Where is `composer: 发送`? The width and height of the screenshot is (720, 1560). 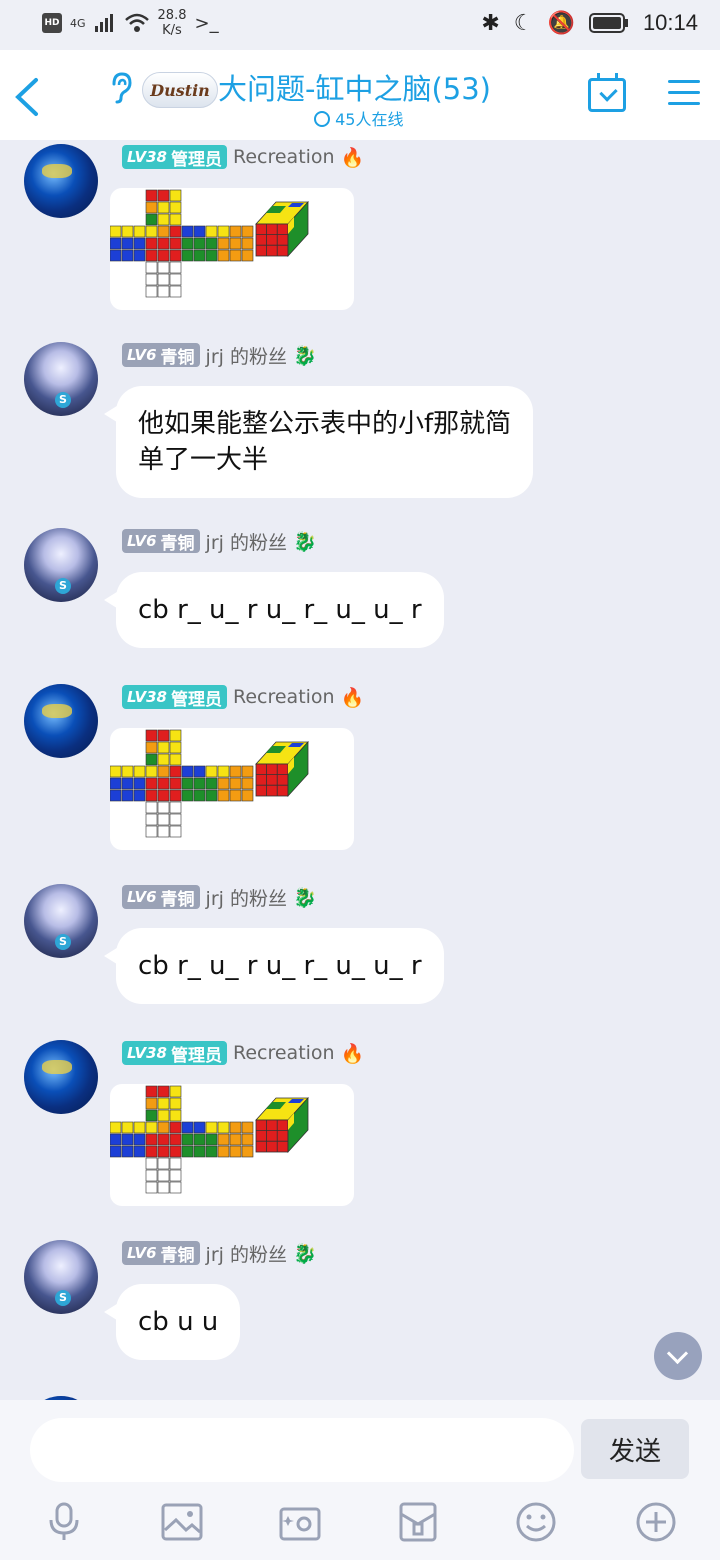 composer: 发送 is located at coordinates (360, 1480).